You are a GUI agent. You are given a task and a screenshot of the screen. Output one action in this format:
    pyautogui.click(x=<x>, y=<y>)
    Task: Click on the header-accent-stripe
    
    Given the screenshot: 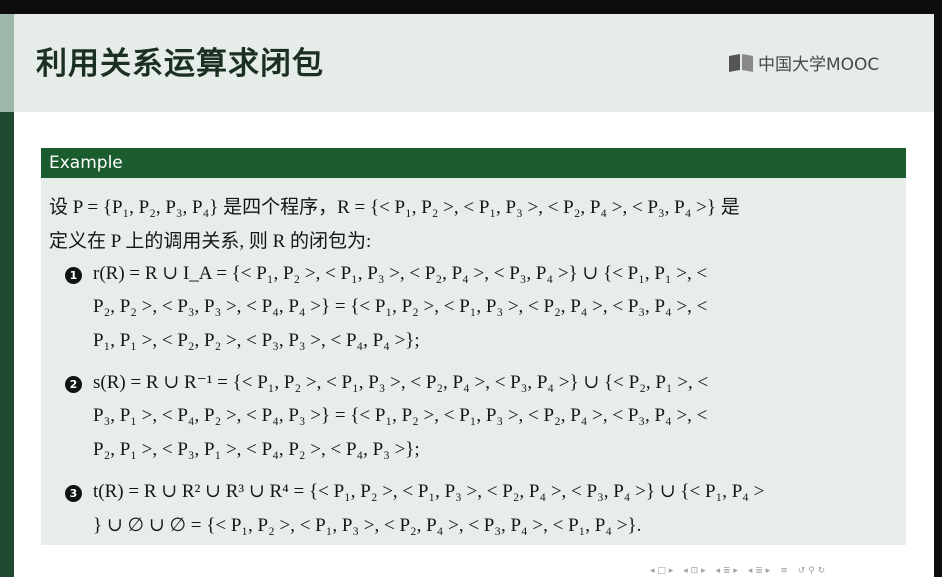 What is the action you would take?
    pyautogui.click(x=7, y=63)
    